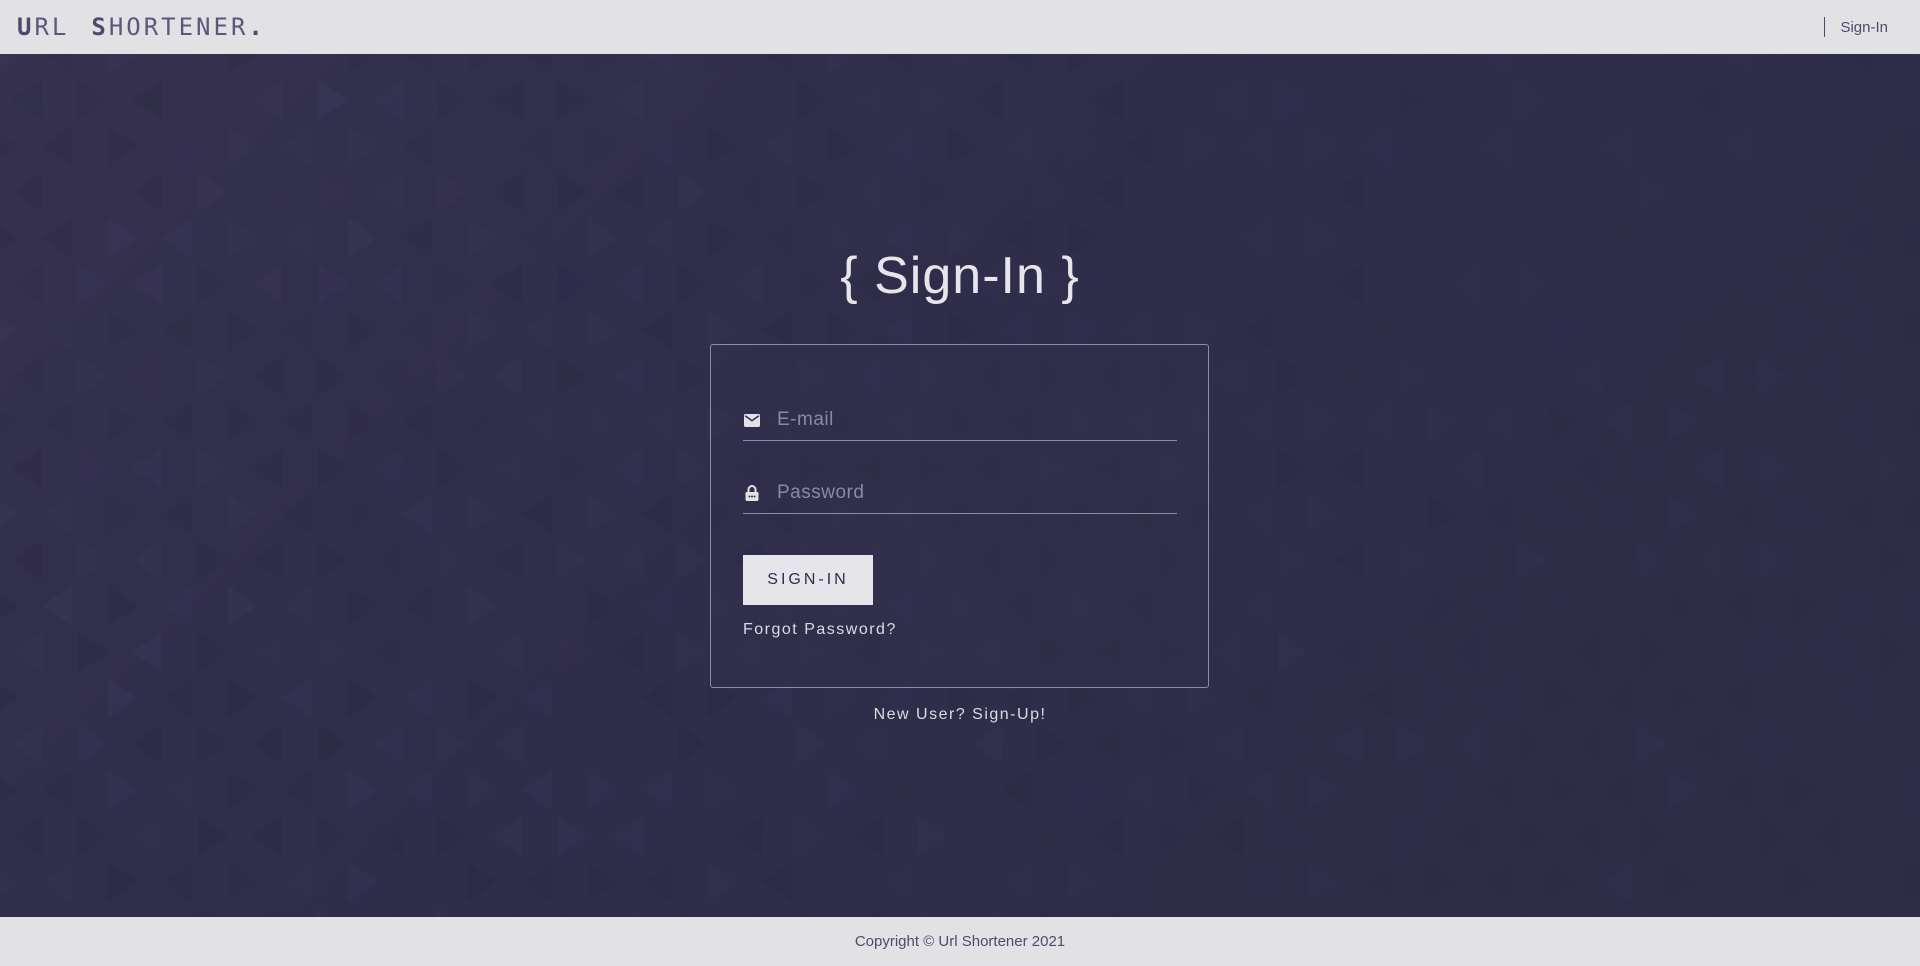  Describe the element at coordinates (977, 420) in the screenshot. I see `email-input` at that location.